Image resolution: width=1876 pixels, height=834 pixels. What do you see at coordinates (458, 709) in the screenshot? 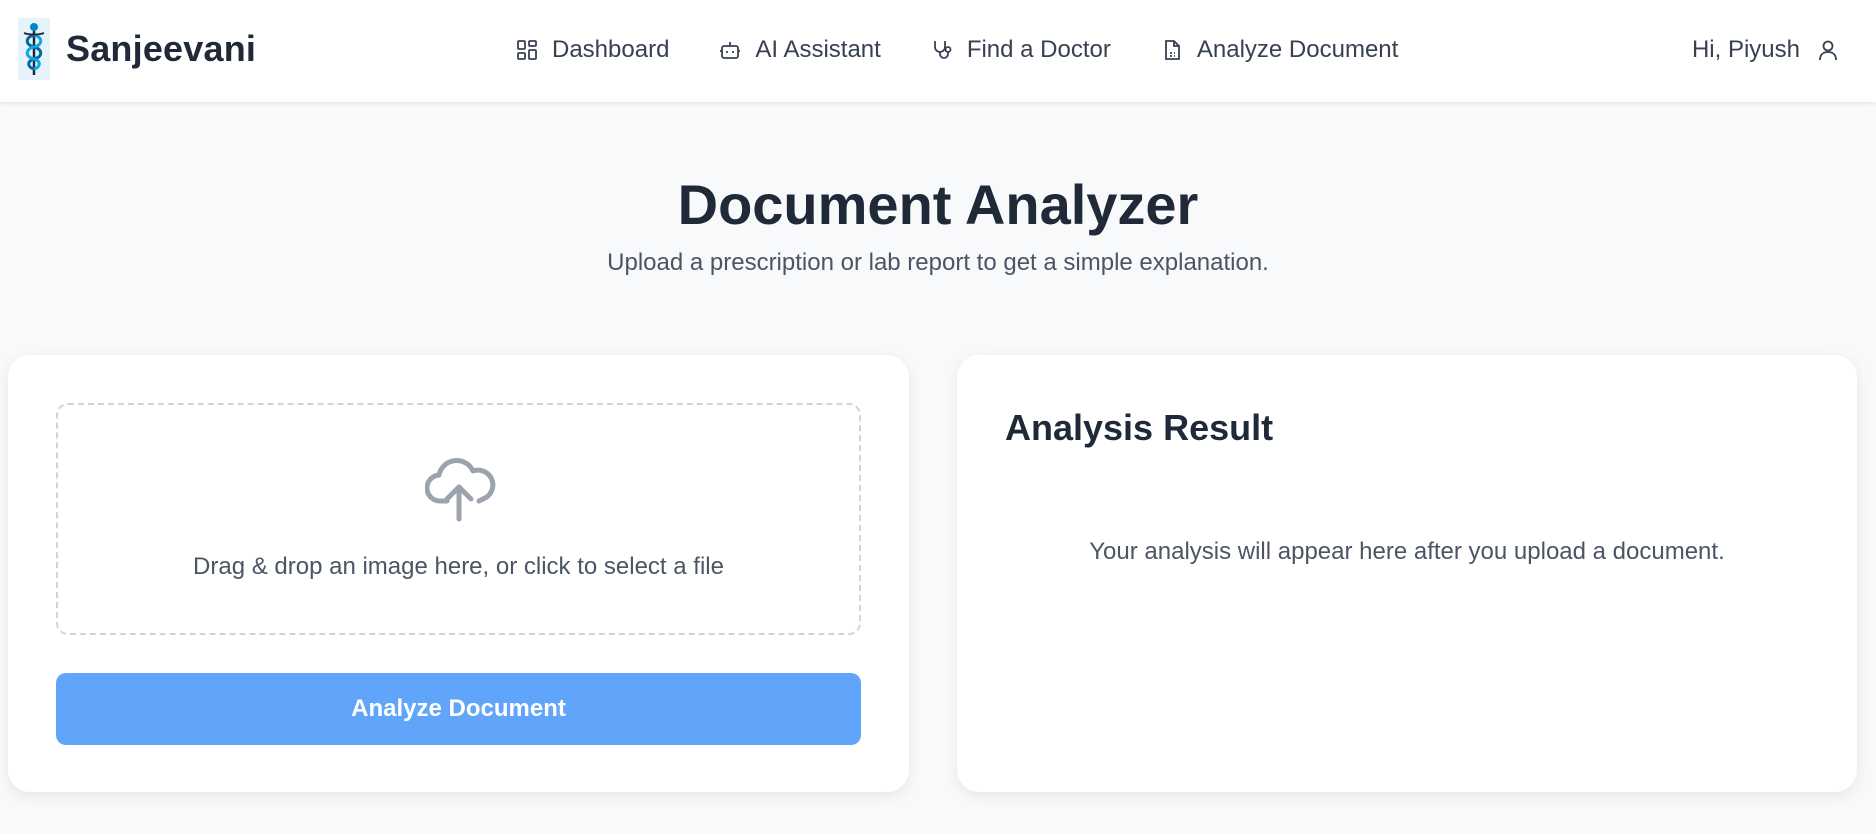
I see `analyze-document-button: Analyze Document` at bounding box center [458, 709].